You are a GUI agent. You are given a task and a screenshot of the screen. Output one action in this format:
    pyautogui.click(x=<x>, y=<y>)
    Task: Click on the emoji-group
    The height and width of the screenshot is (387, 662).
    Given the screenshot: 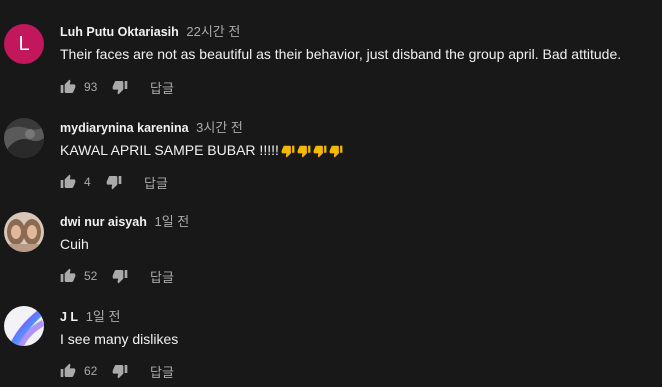 What is the action you would take?
    pyautogui.click(x=313, y=153)
    